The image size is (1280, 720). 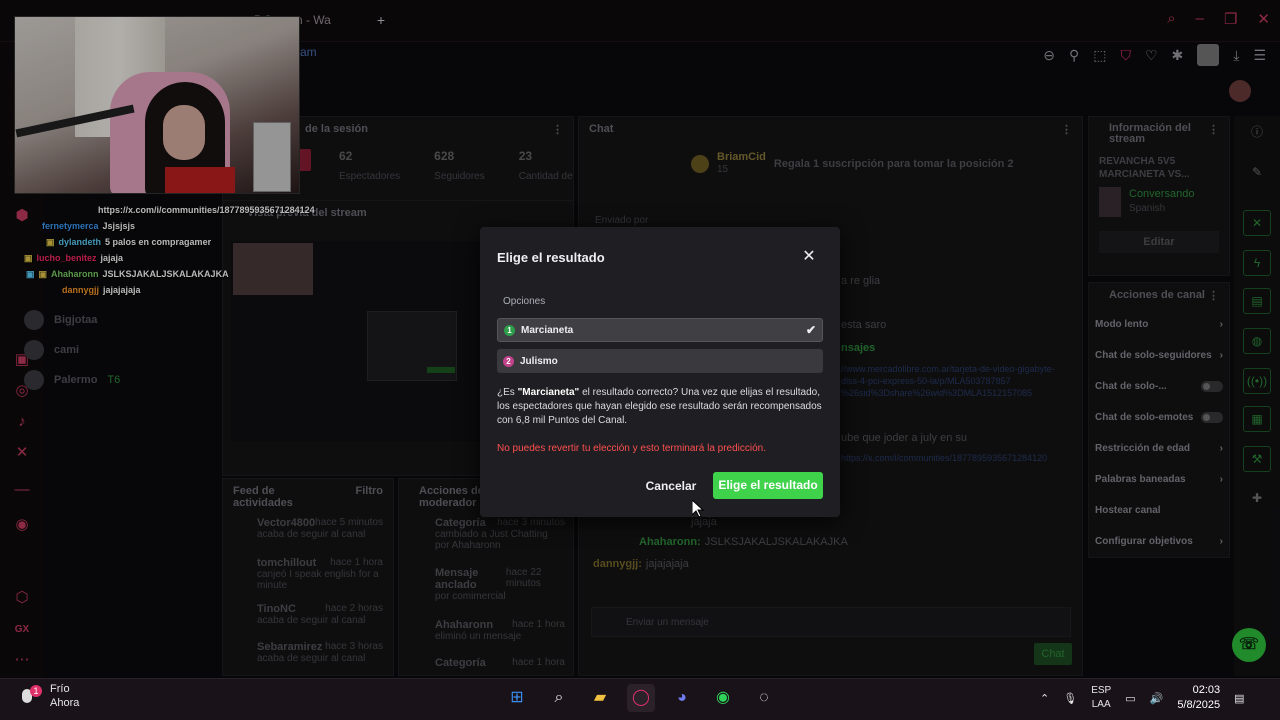 I want to click on tiktok-icon: ♪, so click(x=22, y=422).